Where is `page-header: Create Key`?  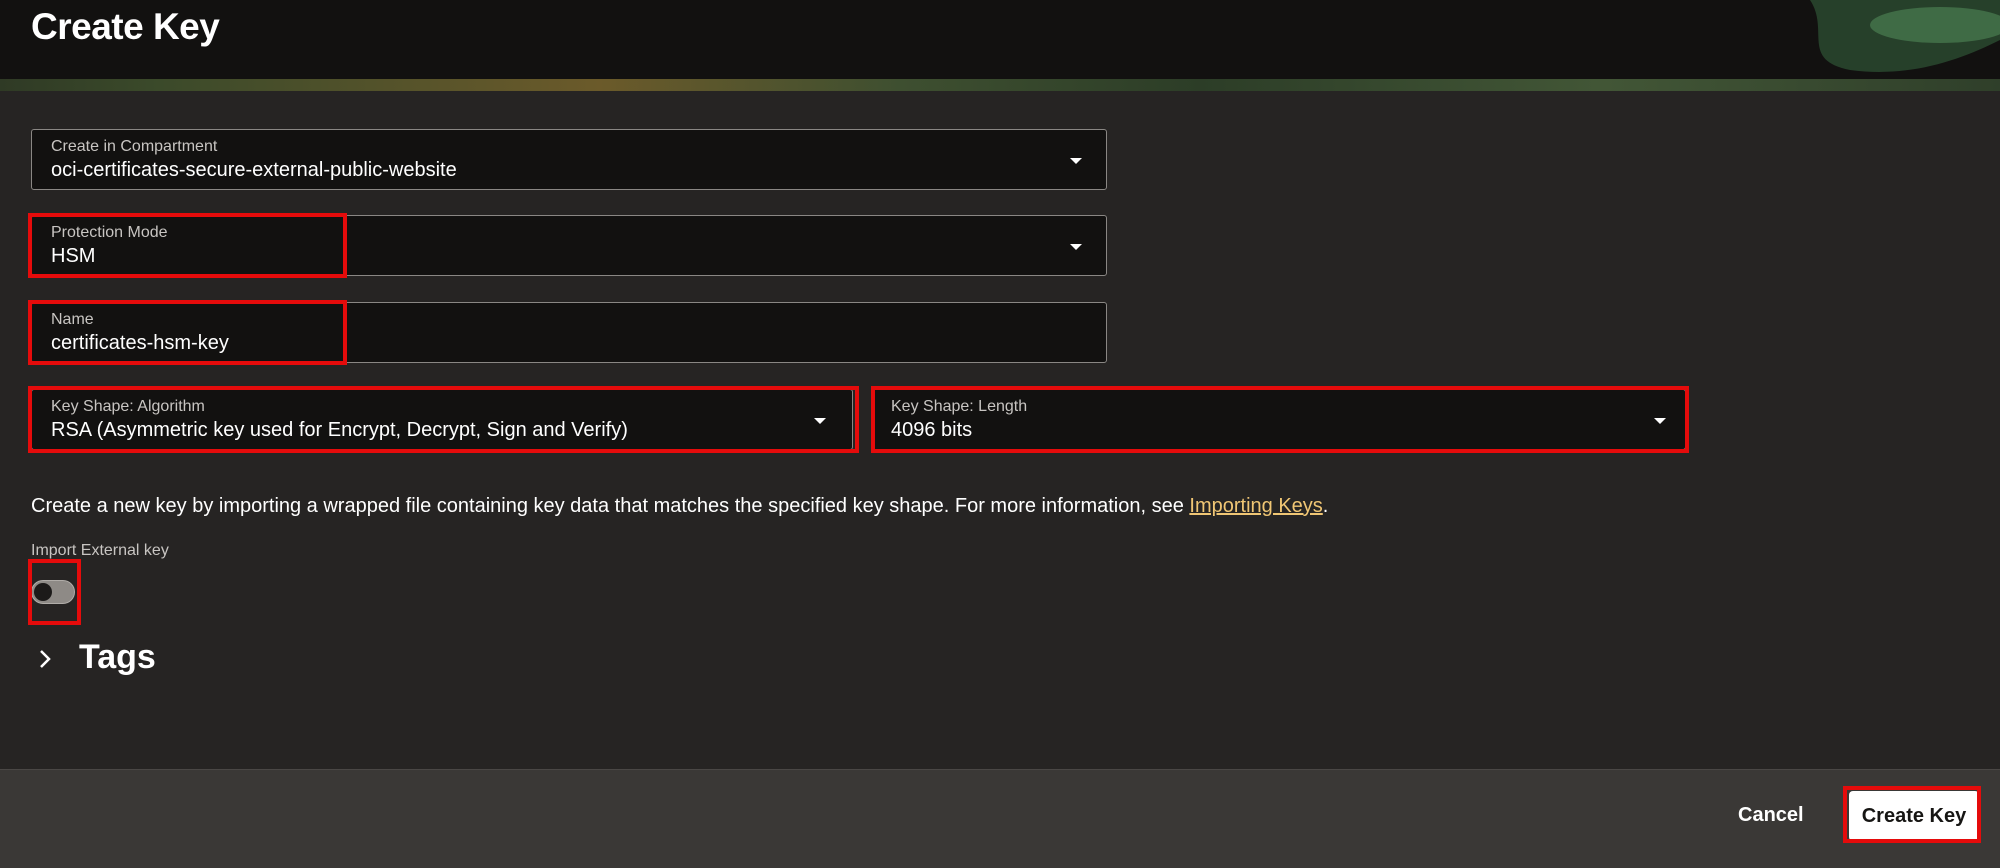 page-header: Create Key is located at coordinates (1000, 45).